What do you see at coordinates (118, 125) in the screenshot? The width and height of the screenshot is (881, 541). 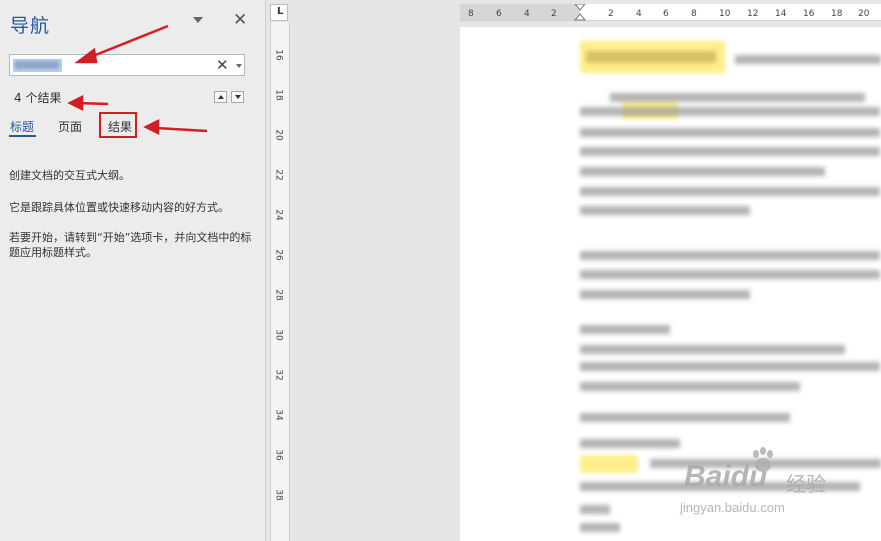 I see `results-tab-highlight-box` at bounding box center [118, 125].